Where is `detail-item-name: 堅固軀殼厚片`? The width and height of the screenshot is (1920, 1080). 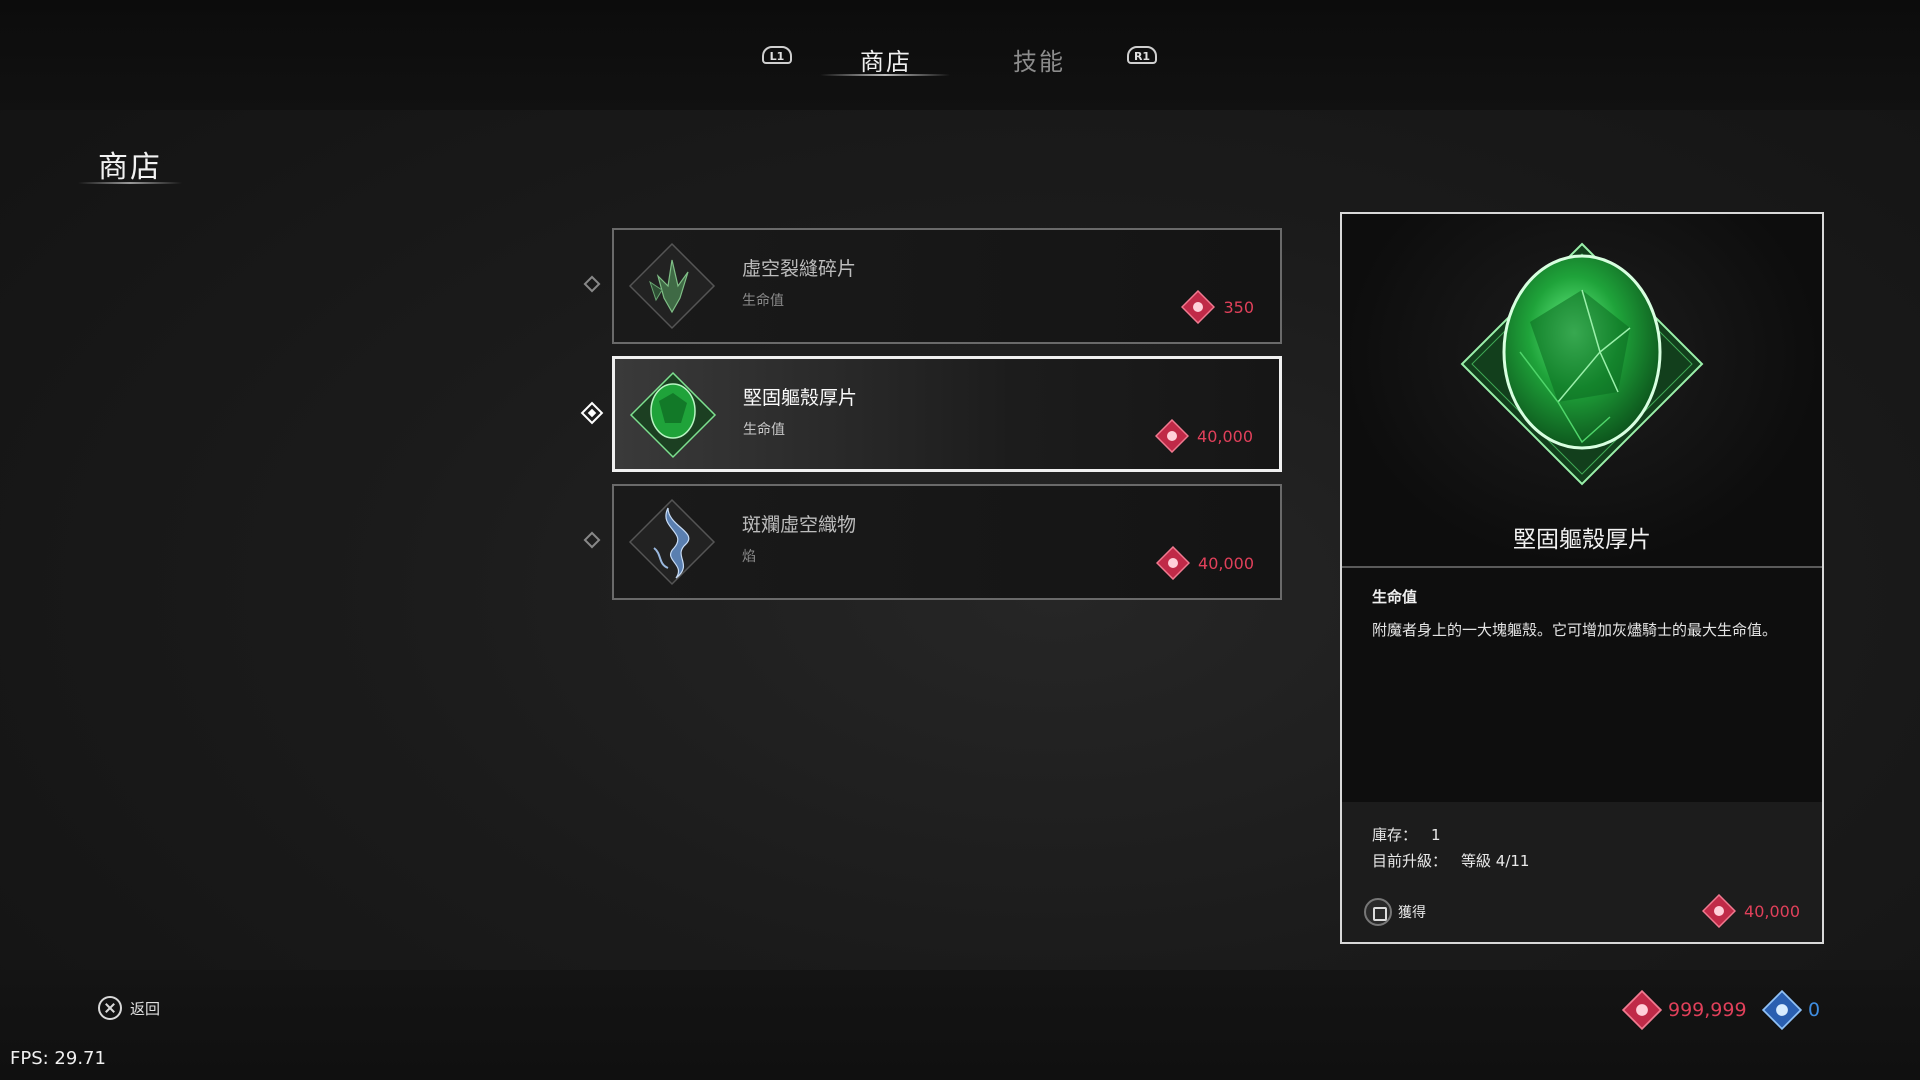 detail-item-name: 堅固軀殼厚片 is located at coordinates (1582, 540).